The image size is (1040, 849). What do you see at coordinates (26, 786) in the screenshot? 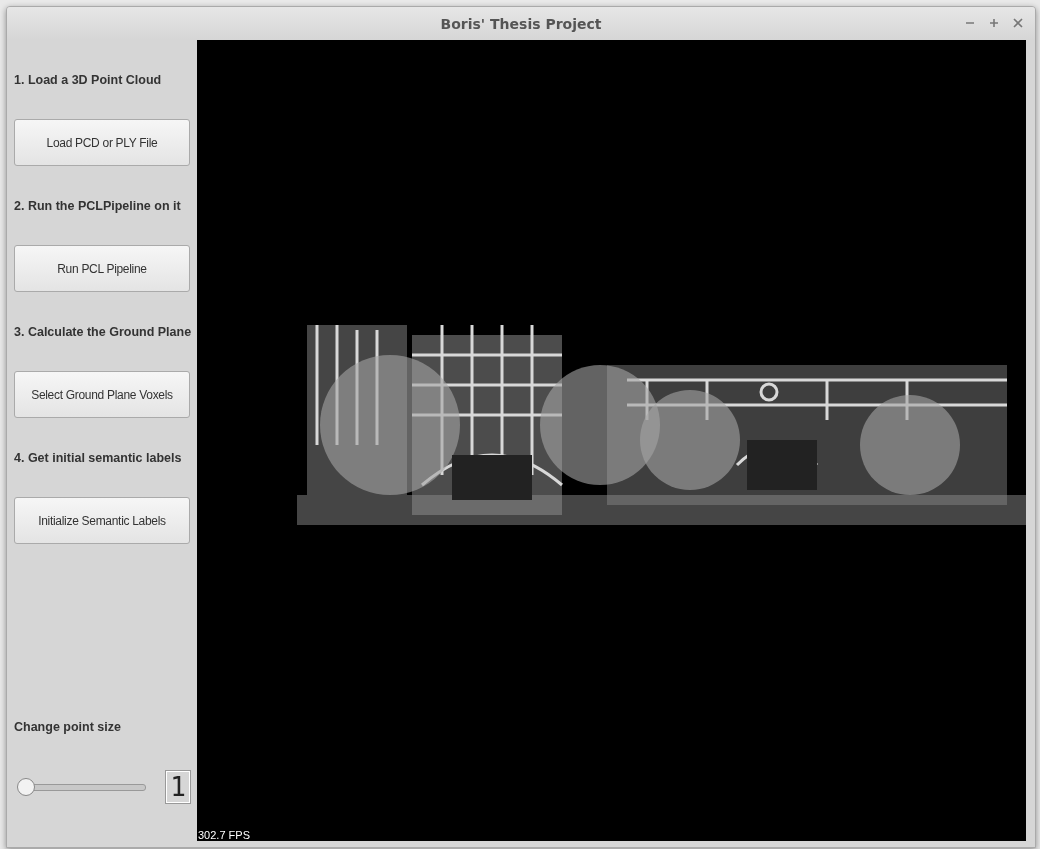
I see `slider-thumb` at bounding box center [26, 786].